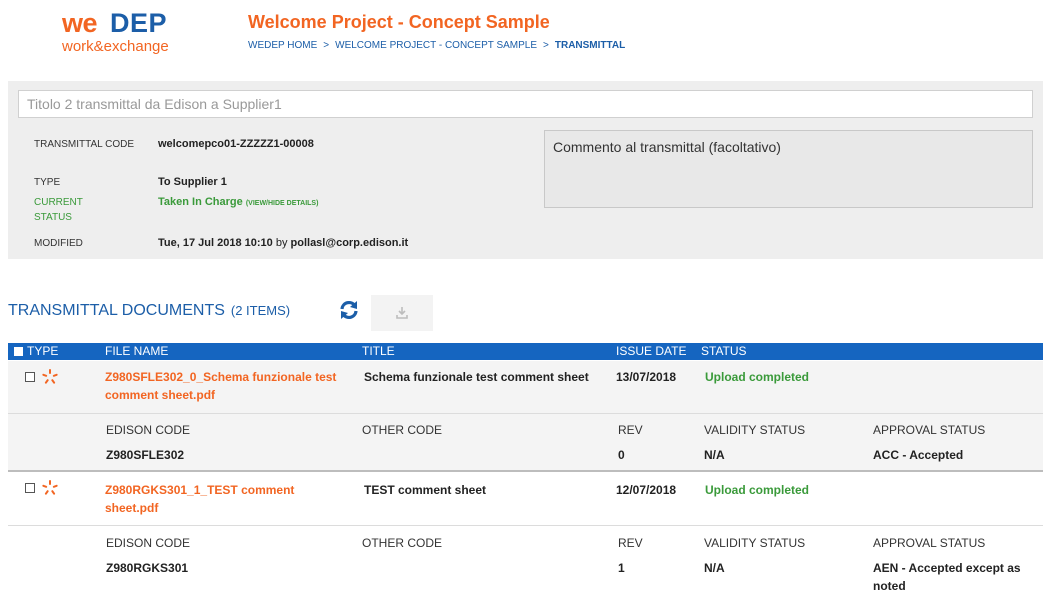 The height and width of the screenshot is (593, 1043). What do you see at coordinates (260, 310) in the screenshot?
I see `documents-count: (2 ITEMS)` at bounding box center [260, 310].